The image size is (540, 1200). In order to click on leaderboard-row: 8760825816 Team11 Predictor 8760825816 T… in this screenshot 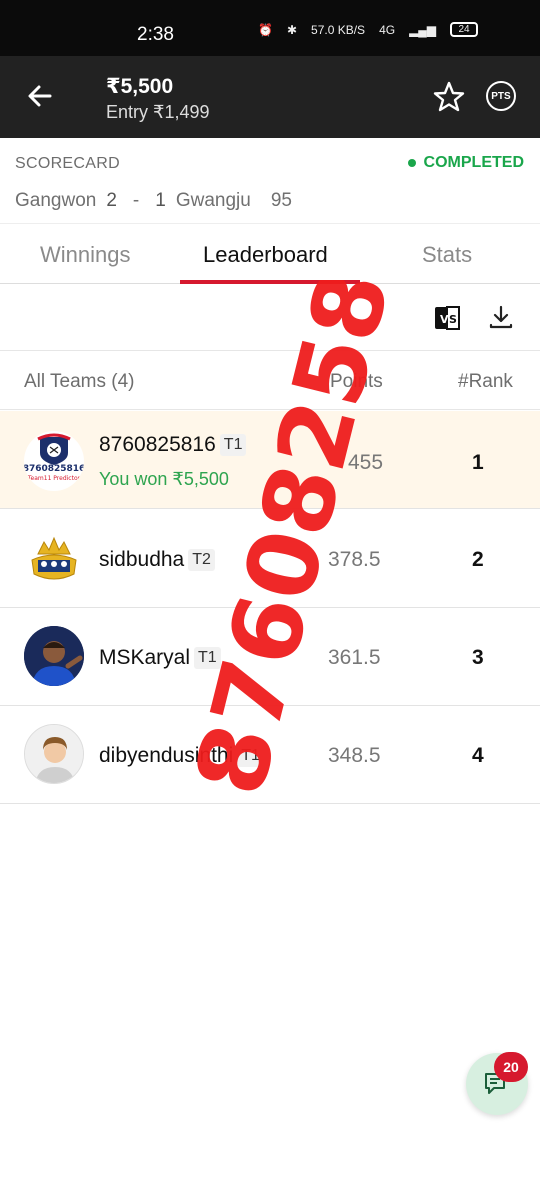, I will do `click(270, 460)`.